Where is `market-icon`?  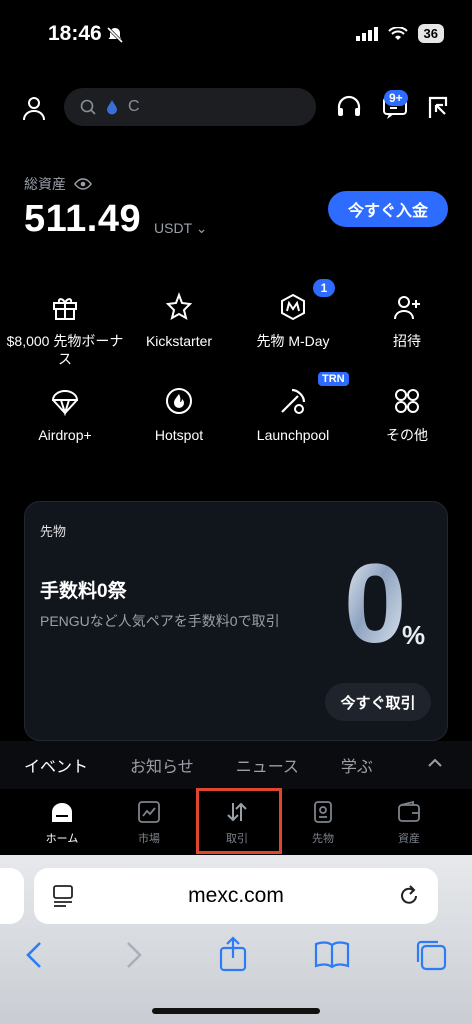
market-icon is located at coordinates (149, 812).